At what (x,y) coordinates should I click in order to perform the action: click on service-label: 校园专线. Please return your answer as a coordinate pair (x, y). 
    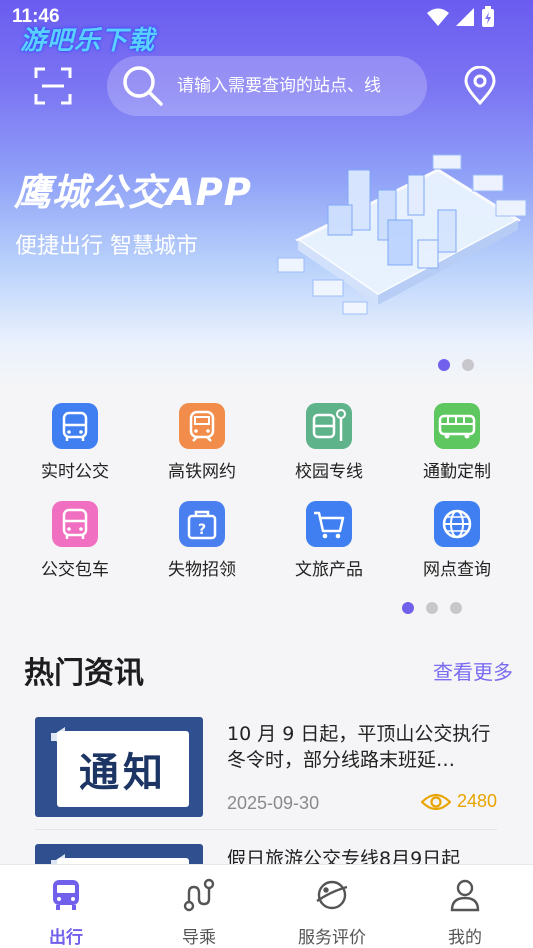
    Looking at the image, I should click on (329, 472).